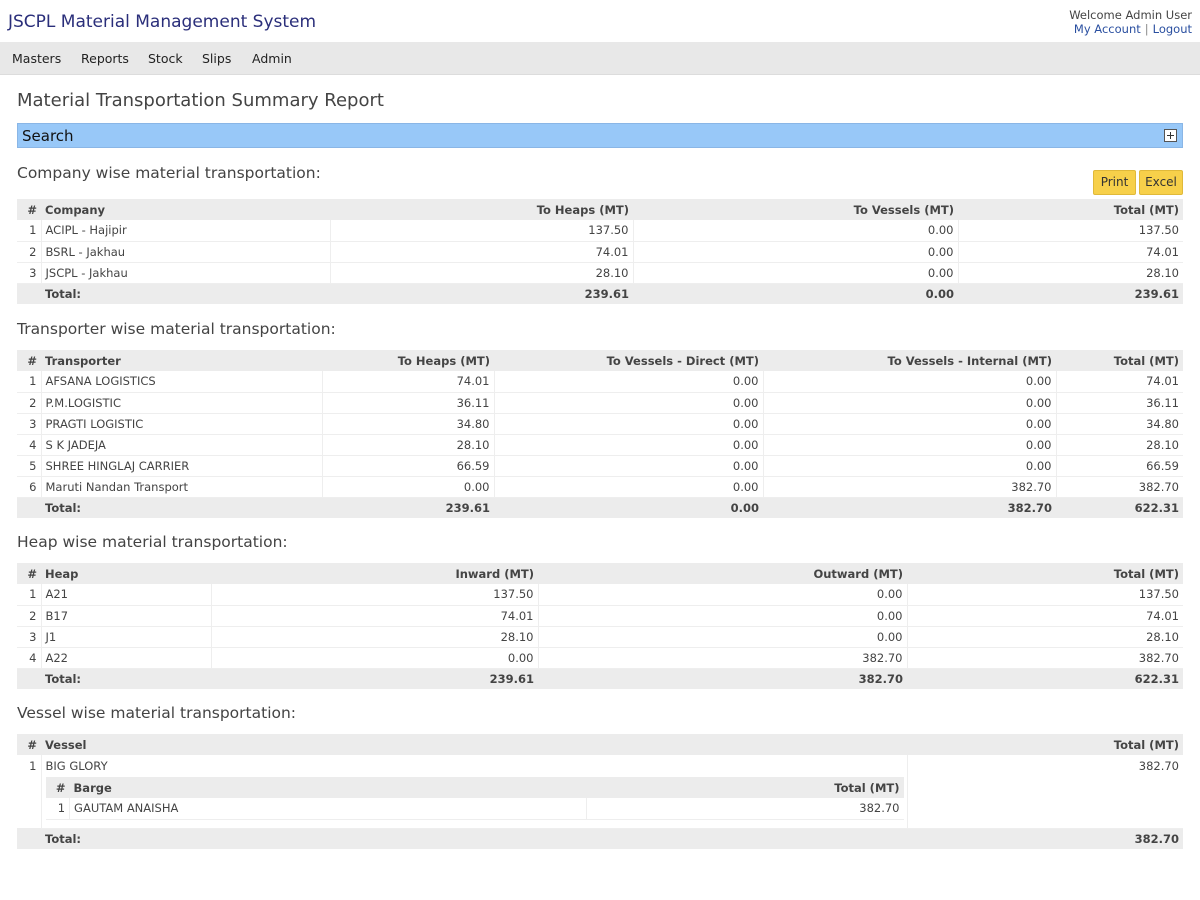 The image size is (1200, 900). I want to click on plus-square-icon, so click(1170, 135).